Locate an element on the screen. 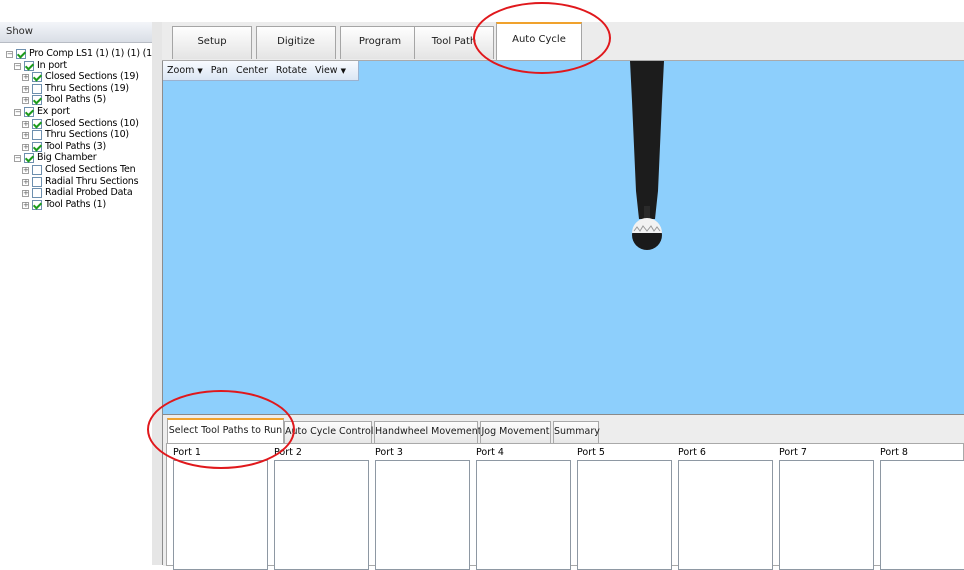  tree-header-label: Show is located at coordinates (19, 31).